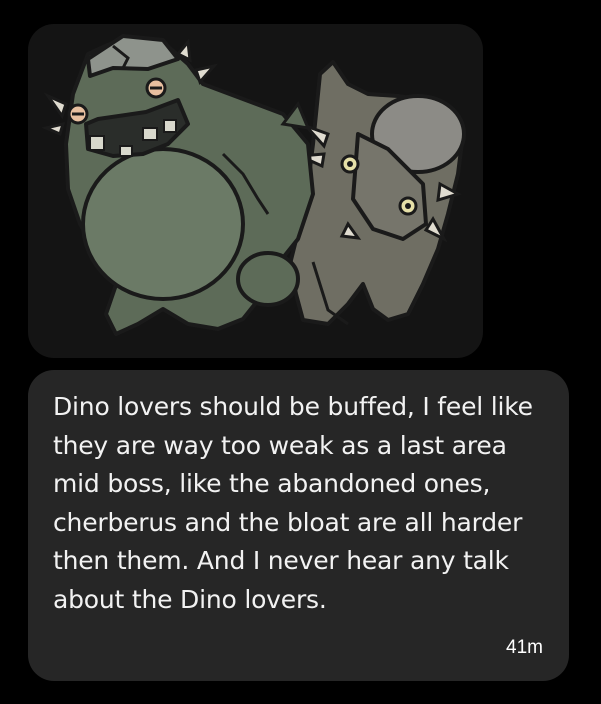  Describe the element at coordinates (377, 193) in the screenshot. I see `right-creature-illustration` at that location.